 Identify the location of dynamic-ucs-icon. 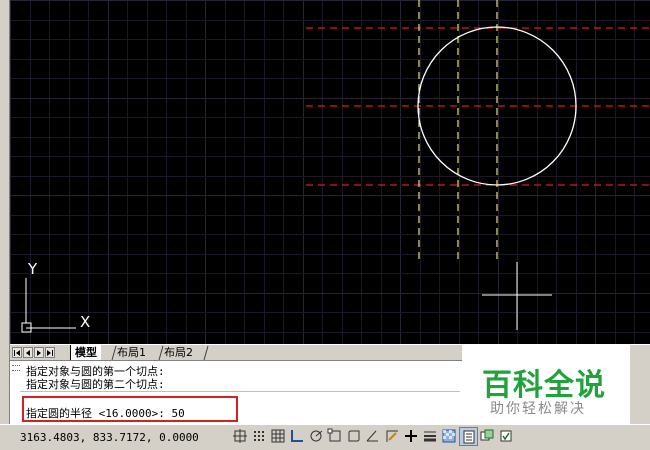
(392, 436).